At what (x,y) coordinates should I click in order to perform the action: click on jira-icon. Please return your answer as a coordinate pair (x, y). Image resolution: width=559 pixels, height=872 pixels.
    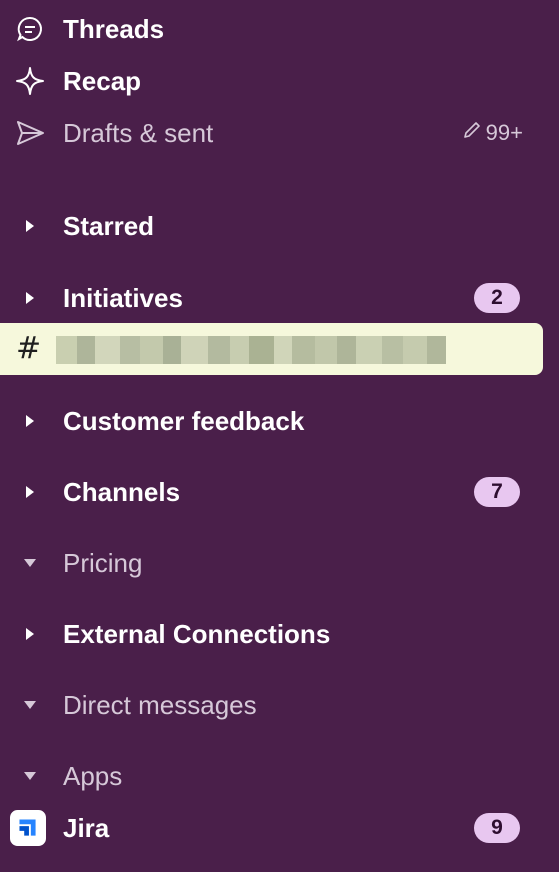
    Looking at the image, I should click on (28, 828).